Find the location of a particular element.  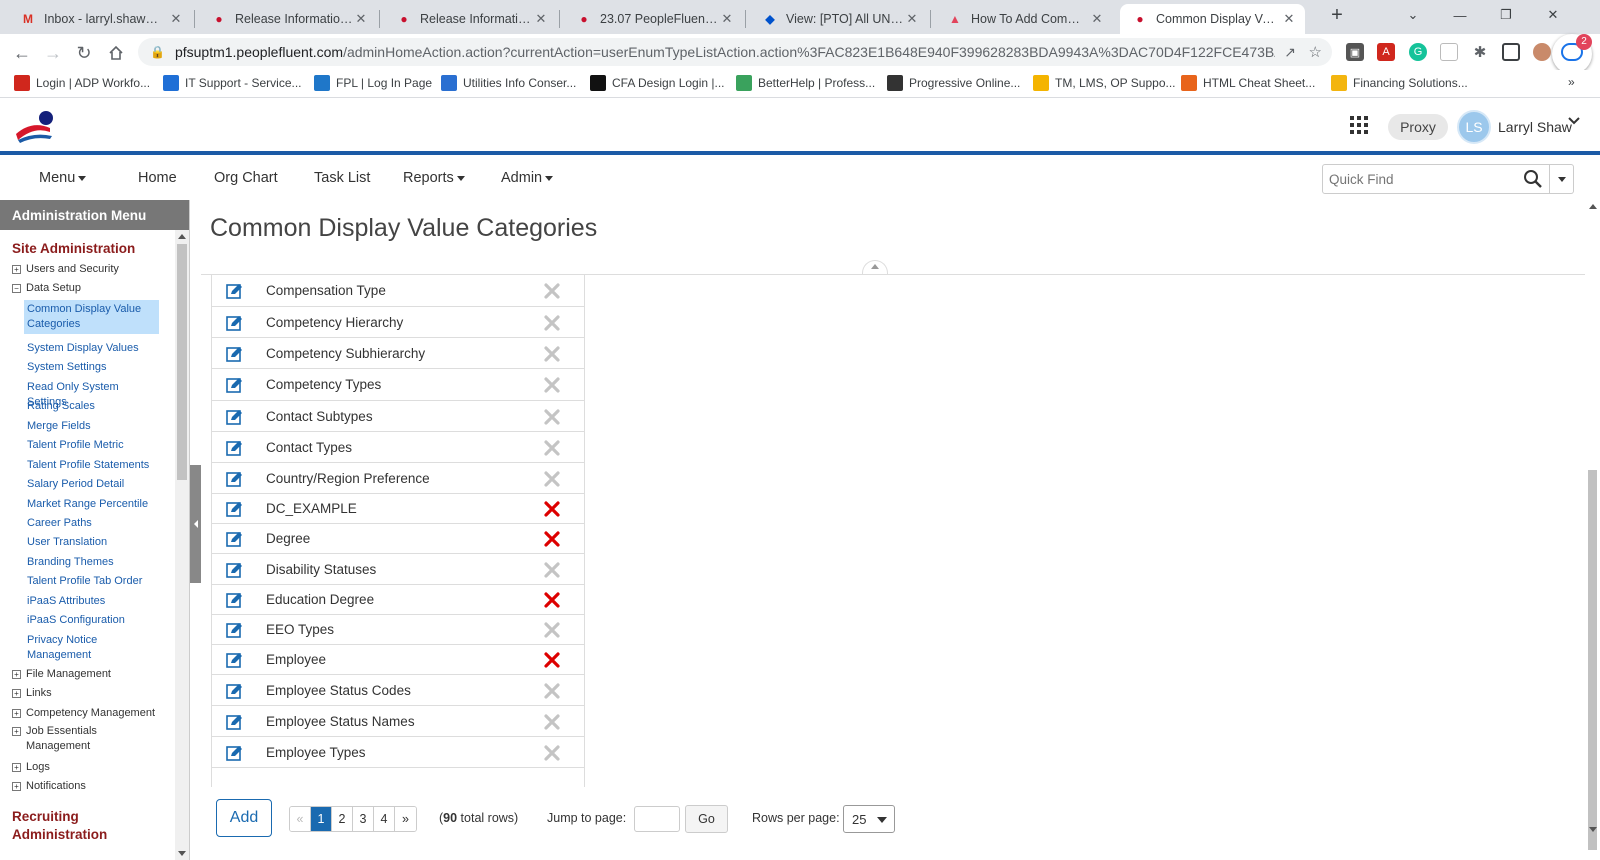

browser-tab: ● Release Information / Ta✕ is located at coordinates (288, 19).